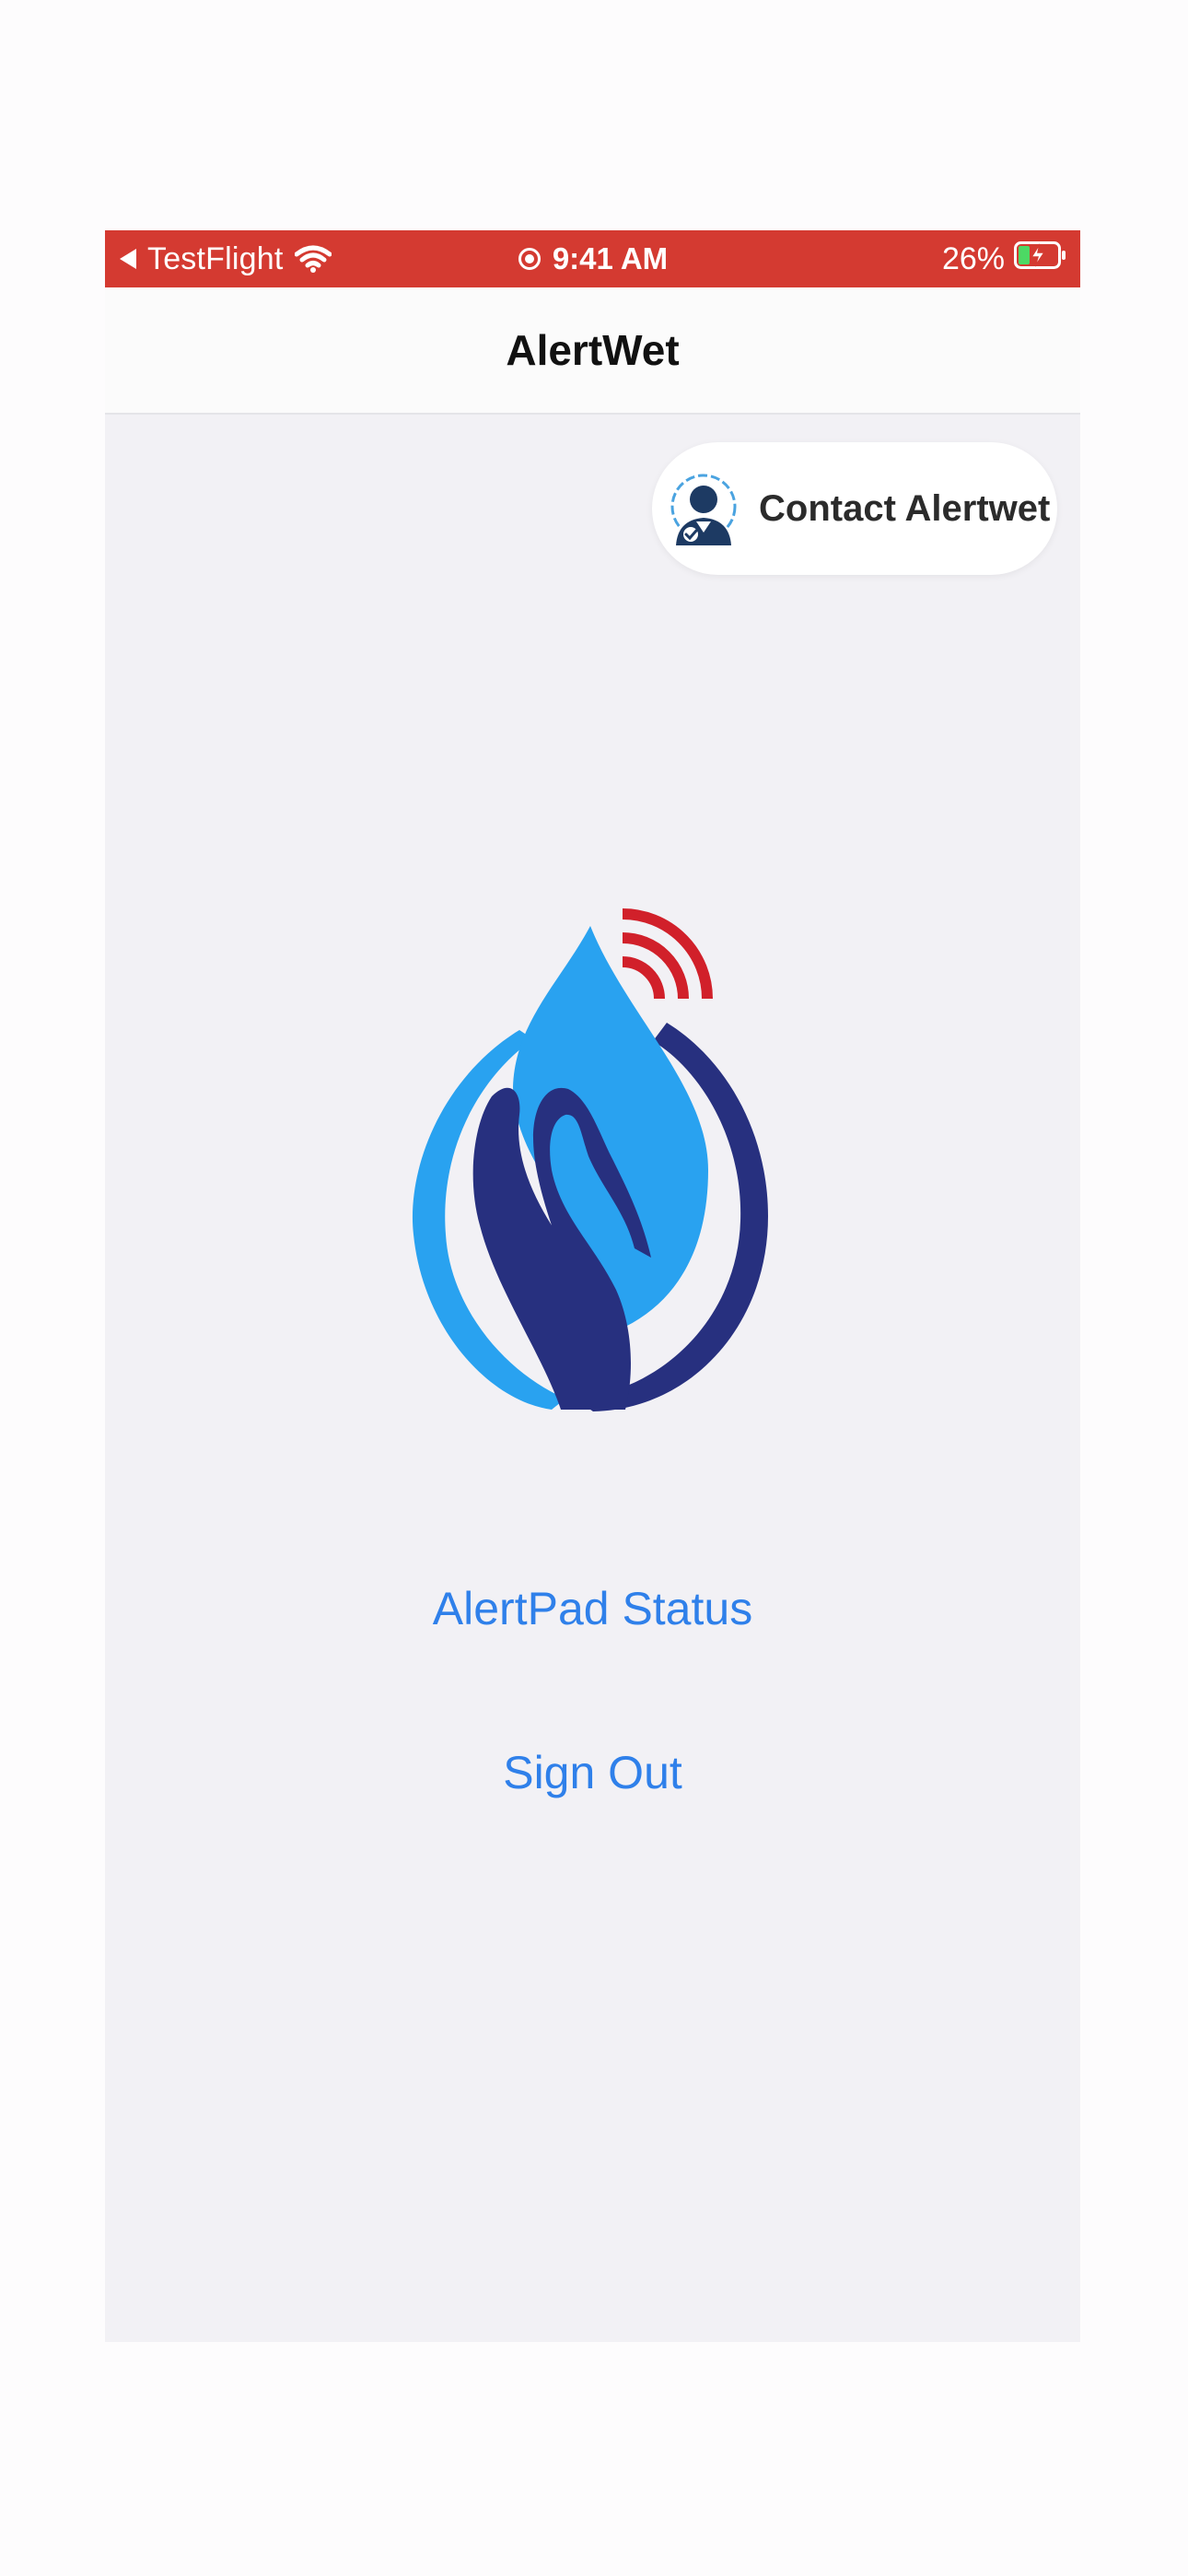 The height and width of the screenshot is (2576, 1188). What do you see at coordinates (592, 1608) in the screenshot?
I see `alertpad-status-button: AlertPad Status` at bounding box center [592, 1608].